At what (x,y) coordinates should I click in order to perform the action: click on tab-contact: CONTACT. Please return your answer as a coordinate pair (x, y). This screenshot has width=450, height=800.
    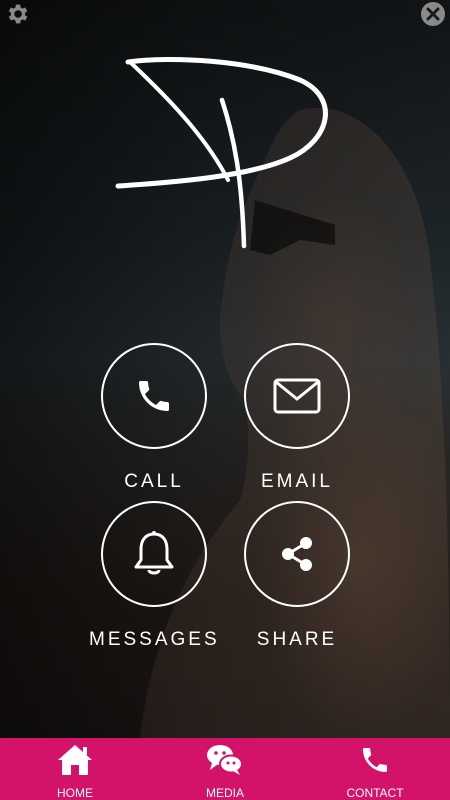
    Looking at the image, I should click on (375, 769).